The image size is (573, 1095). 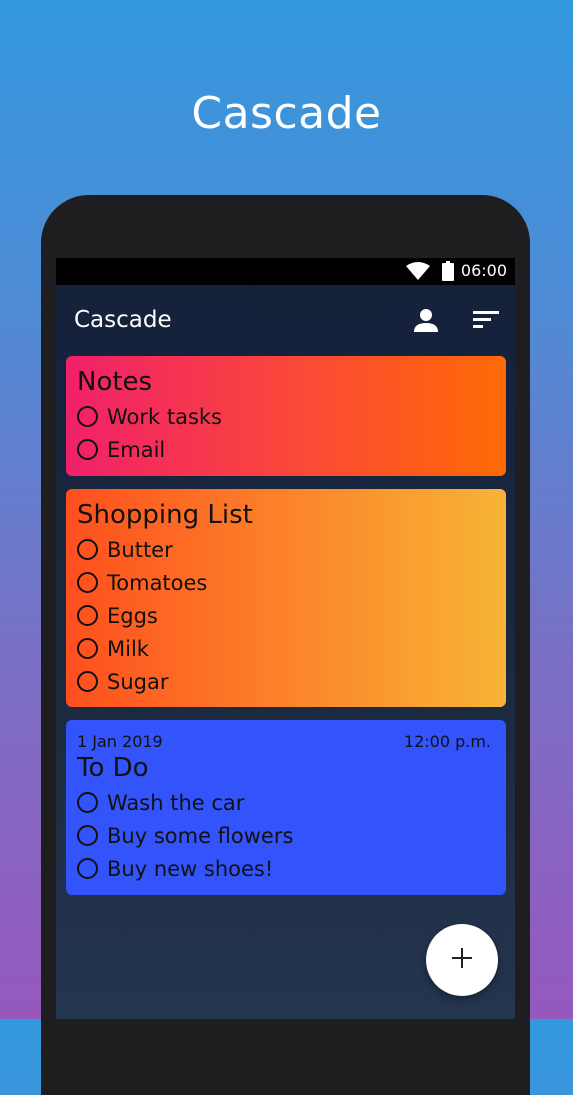 What do you see at coordinates (136, 449) in the screenshot?
I see `item-label: Email` at bounding box center [136, 449].